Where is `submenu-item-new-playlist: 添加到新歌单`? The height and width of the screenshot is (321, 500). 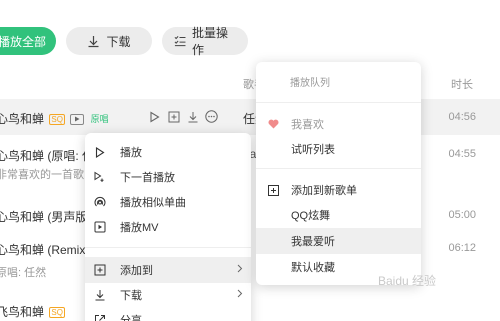 submenu-item-new-playlist: 添加到新歌单 is located at coordinates (338, 190).